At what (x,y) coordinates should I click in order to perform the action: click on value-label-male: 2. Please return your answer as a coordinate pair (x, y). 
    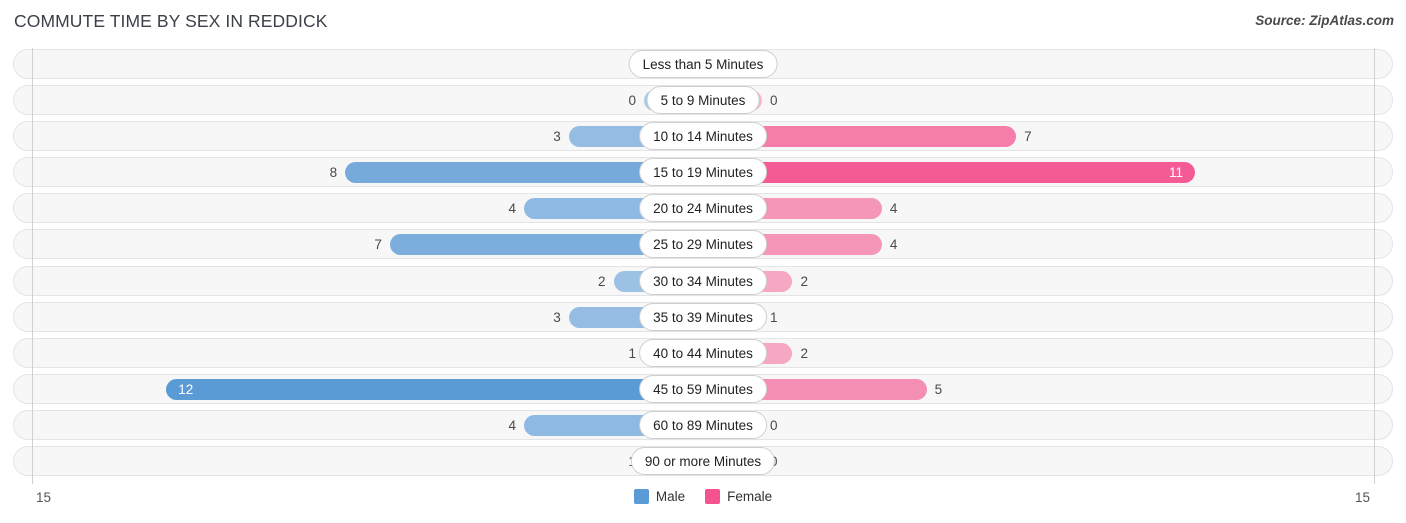
    Looking at the image, I should click on (602, 281).